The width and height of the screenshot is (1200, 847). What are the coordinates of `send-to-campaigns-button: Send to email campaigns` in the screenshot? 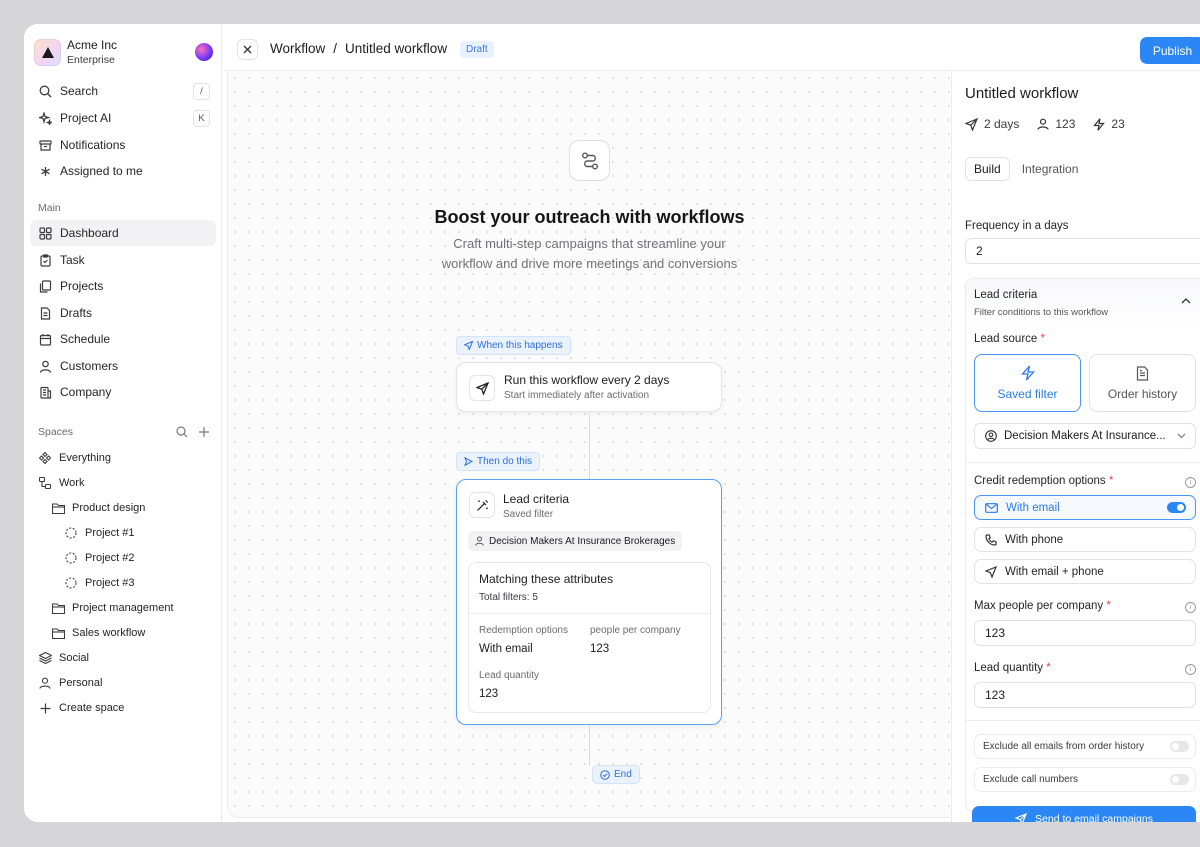 It's located at (1084, 814).